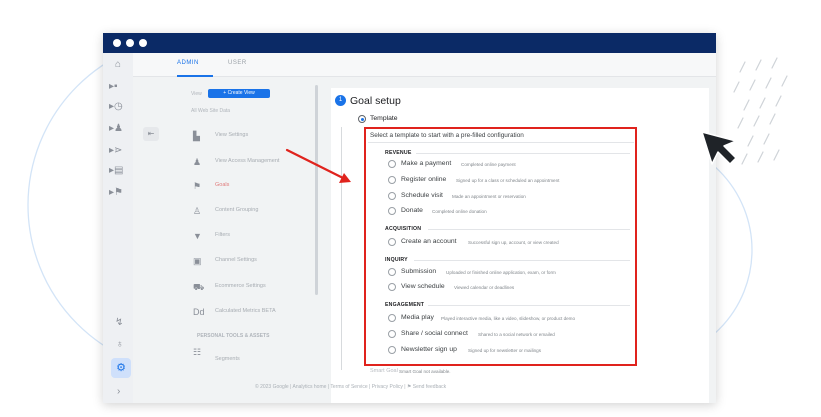 The height and width of the screenshot is (417, 821). Describe the element at coordinates (151, 134) in the screenshot. I see `back-arrow-icon: ⇤` at that location.